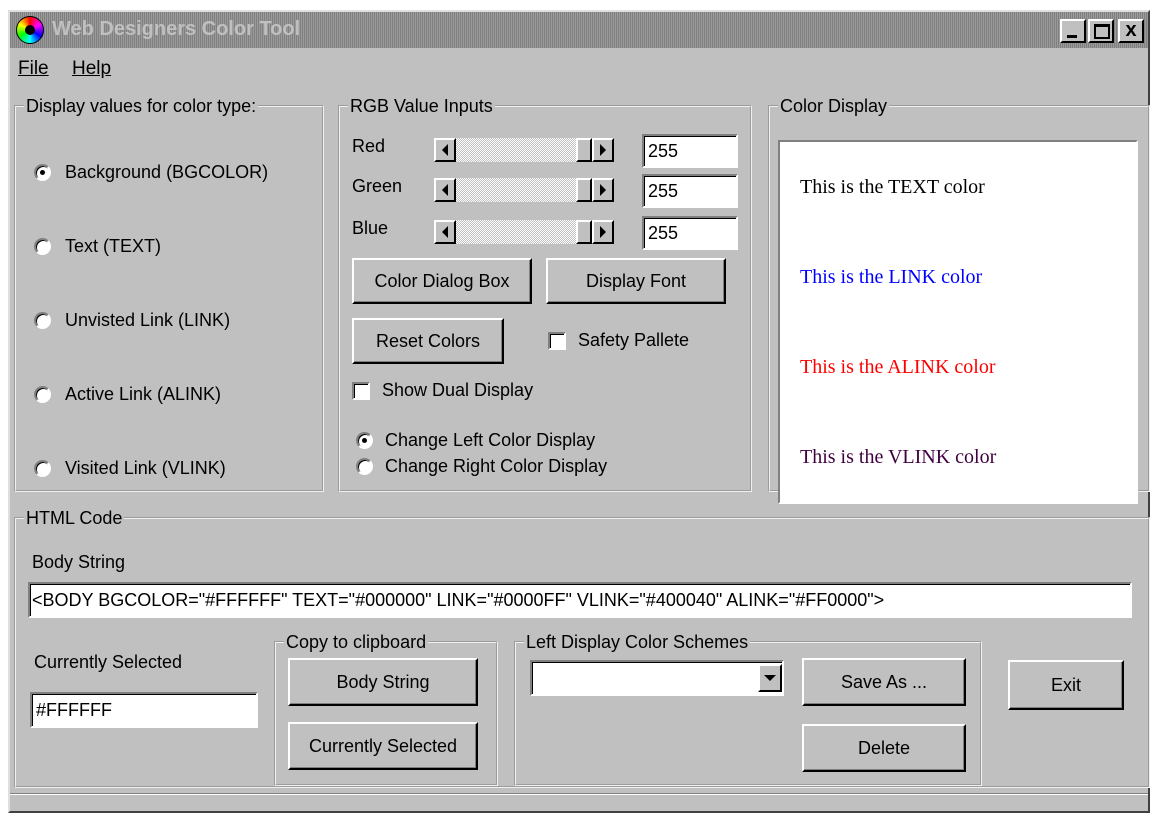  I want to click on color-schemes-legend: Left Display Color Schemes, so click(637, 642).